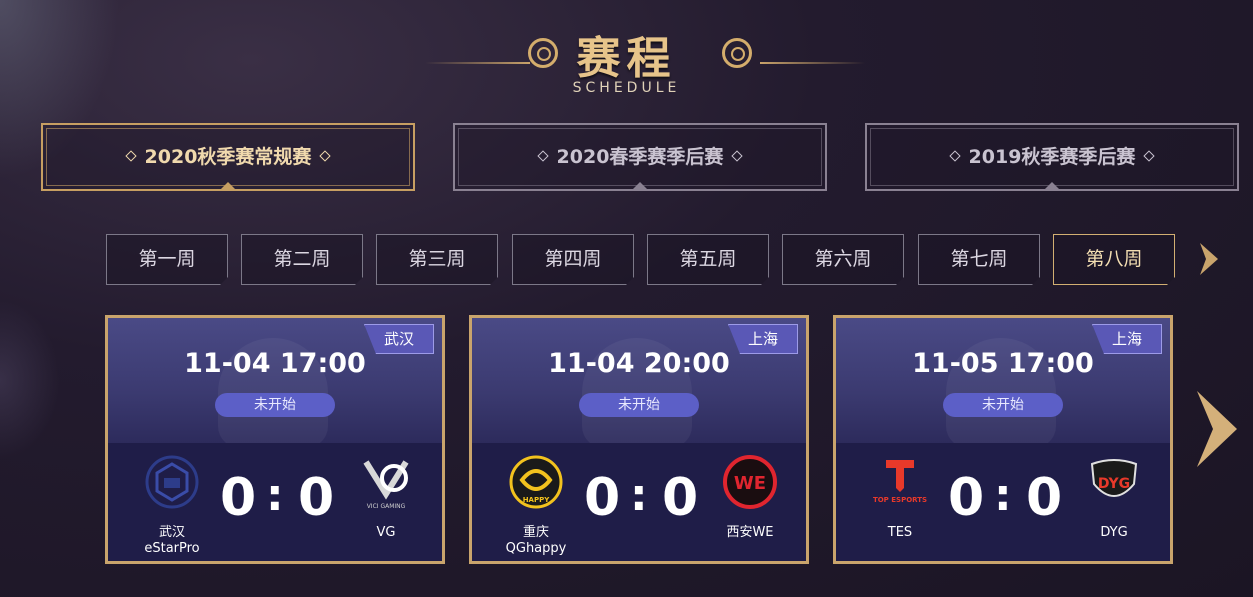 The image size is (1253, 597). Describe the element at coordinates (708, 259) in the screenshot. I see `tab-week-5: 第五周` at that location.